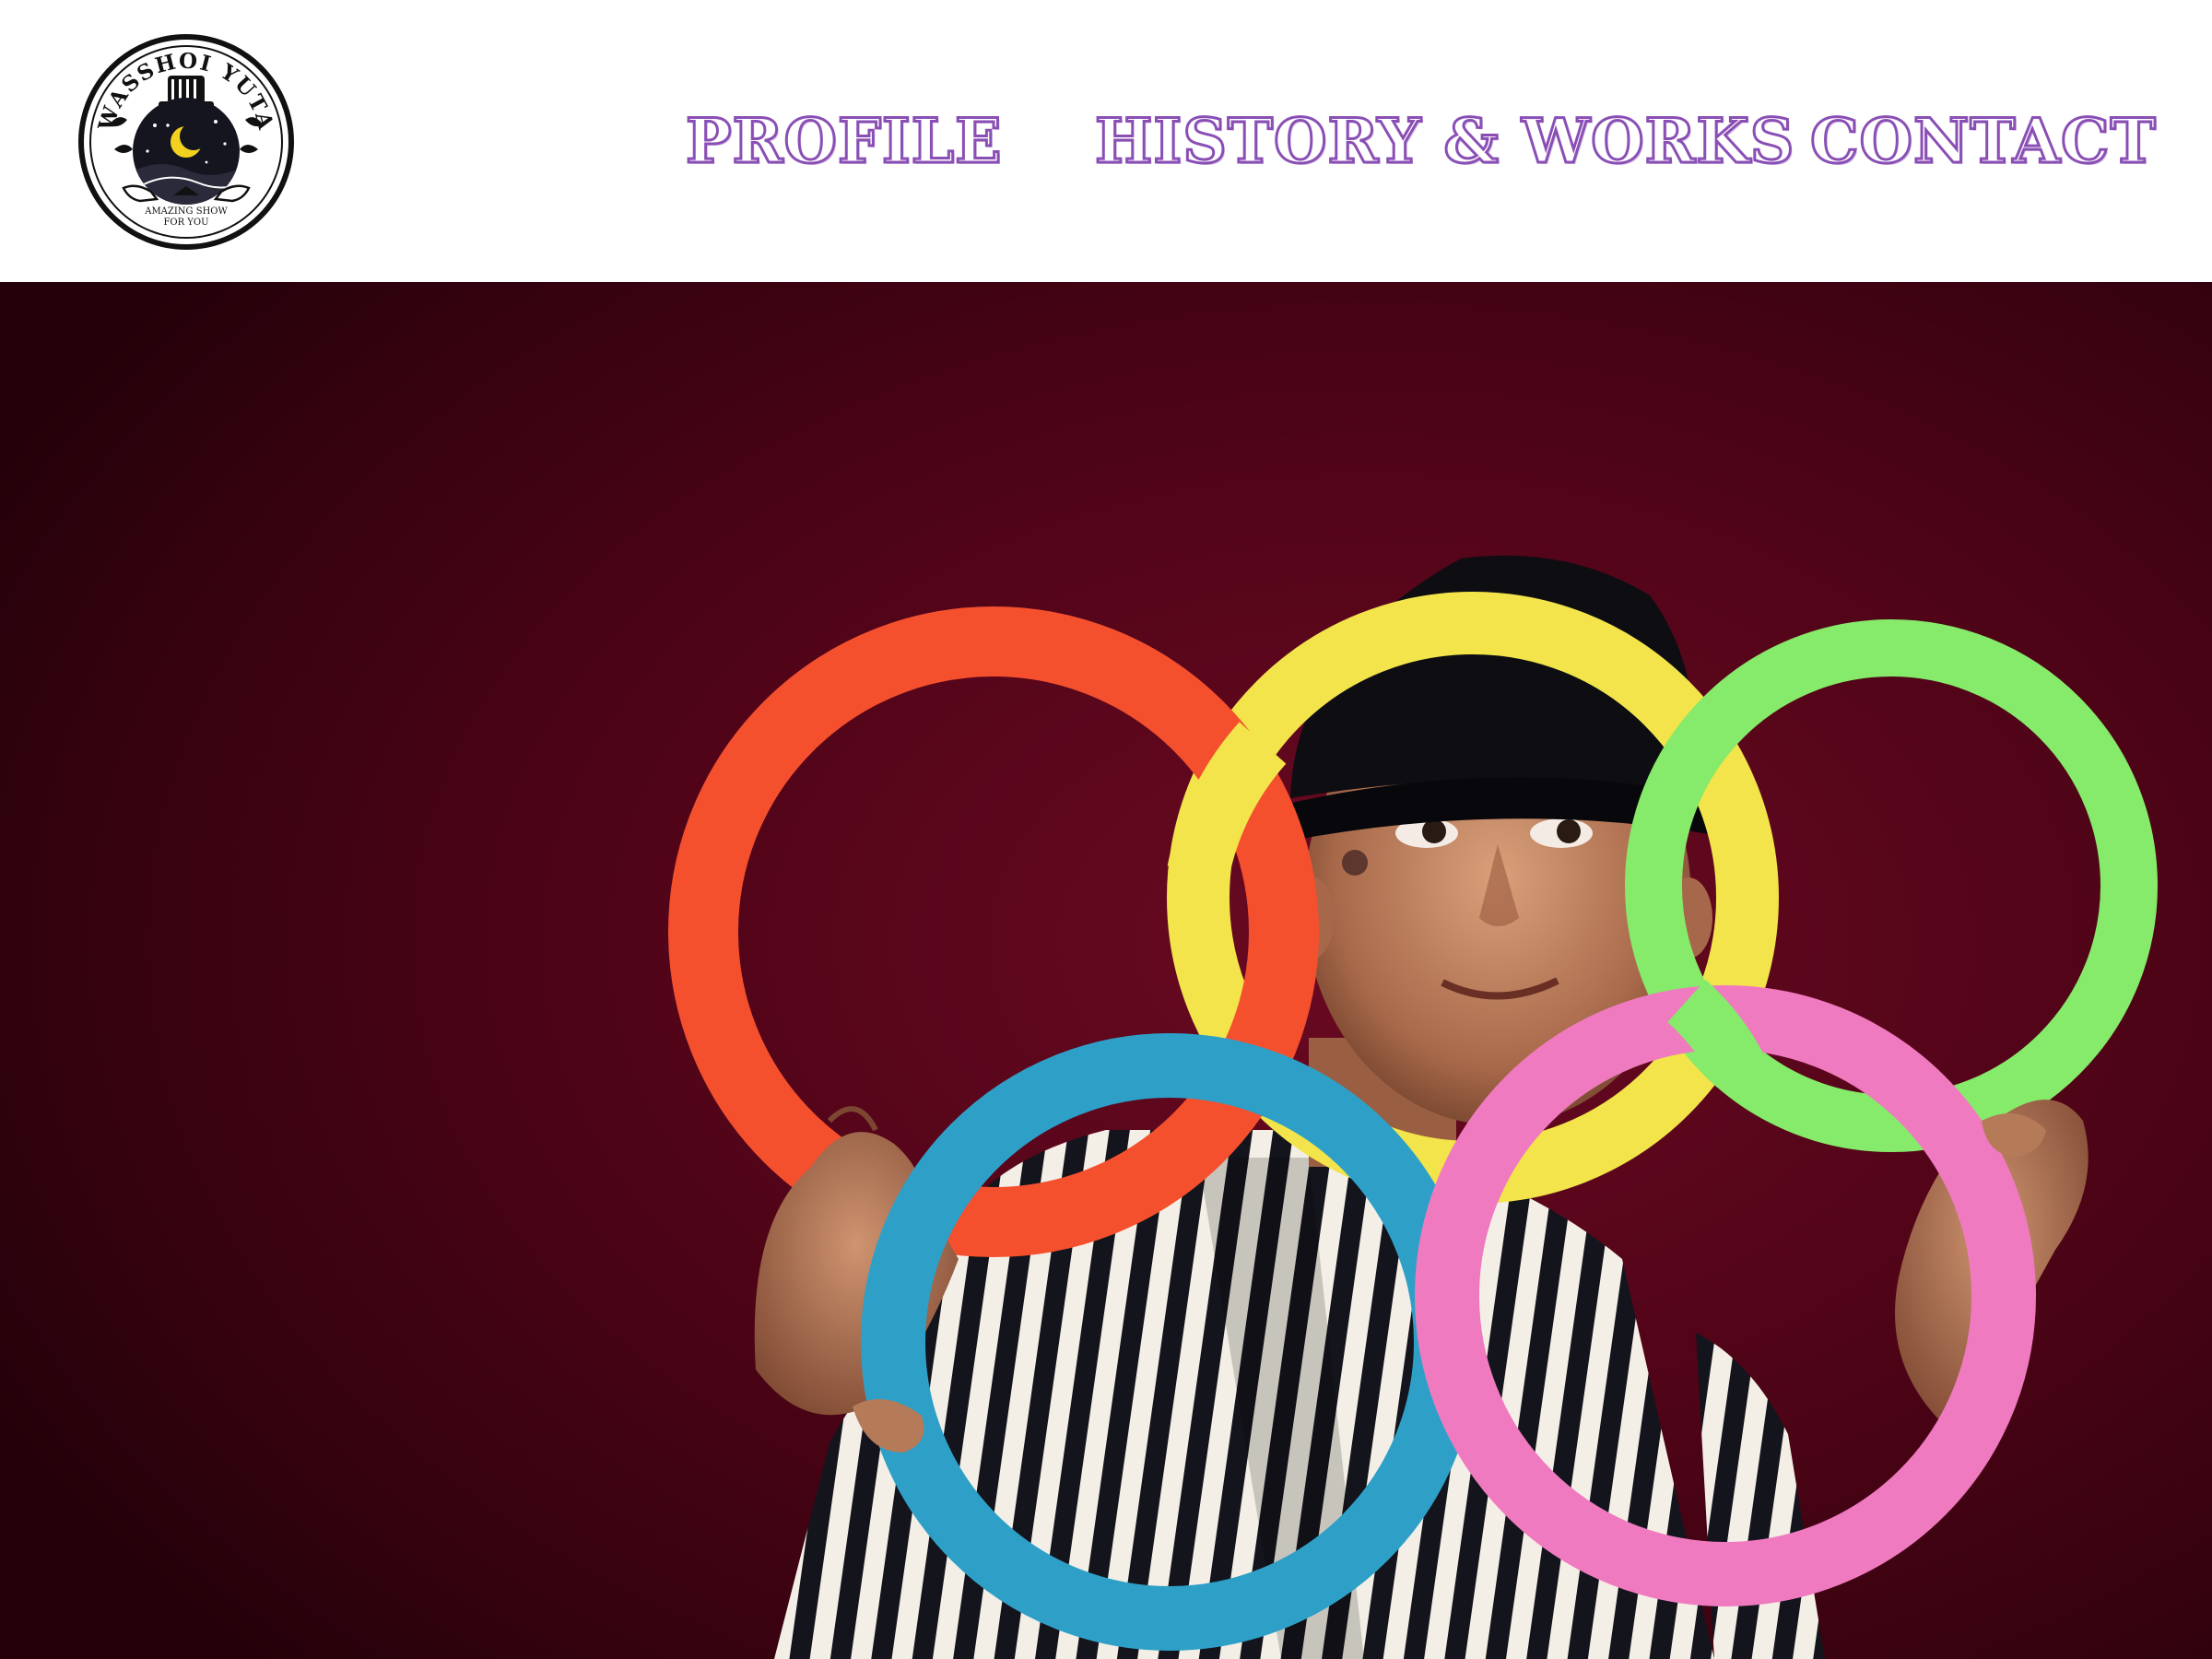  I want to click on nav-history-works-link: HISTORY & WORKS, so click(1443, 141).